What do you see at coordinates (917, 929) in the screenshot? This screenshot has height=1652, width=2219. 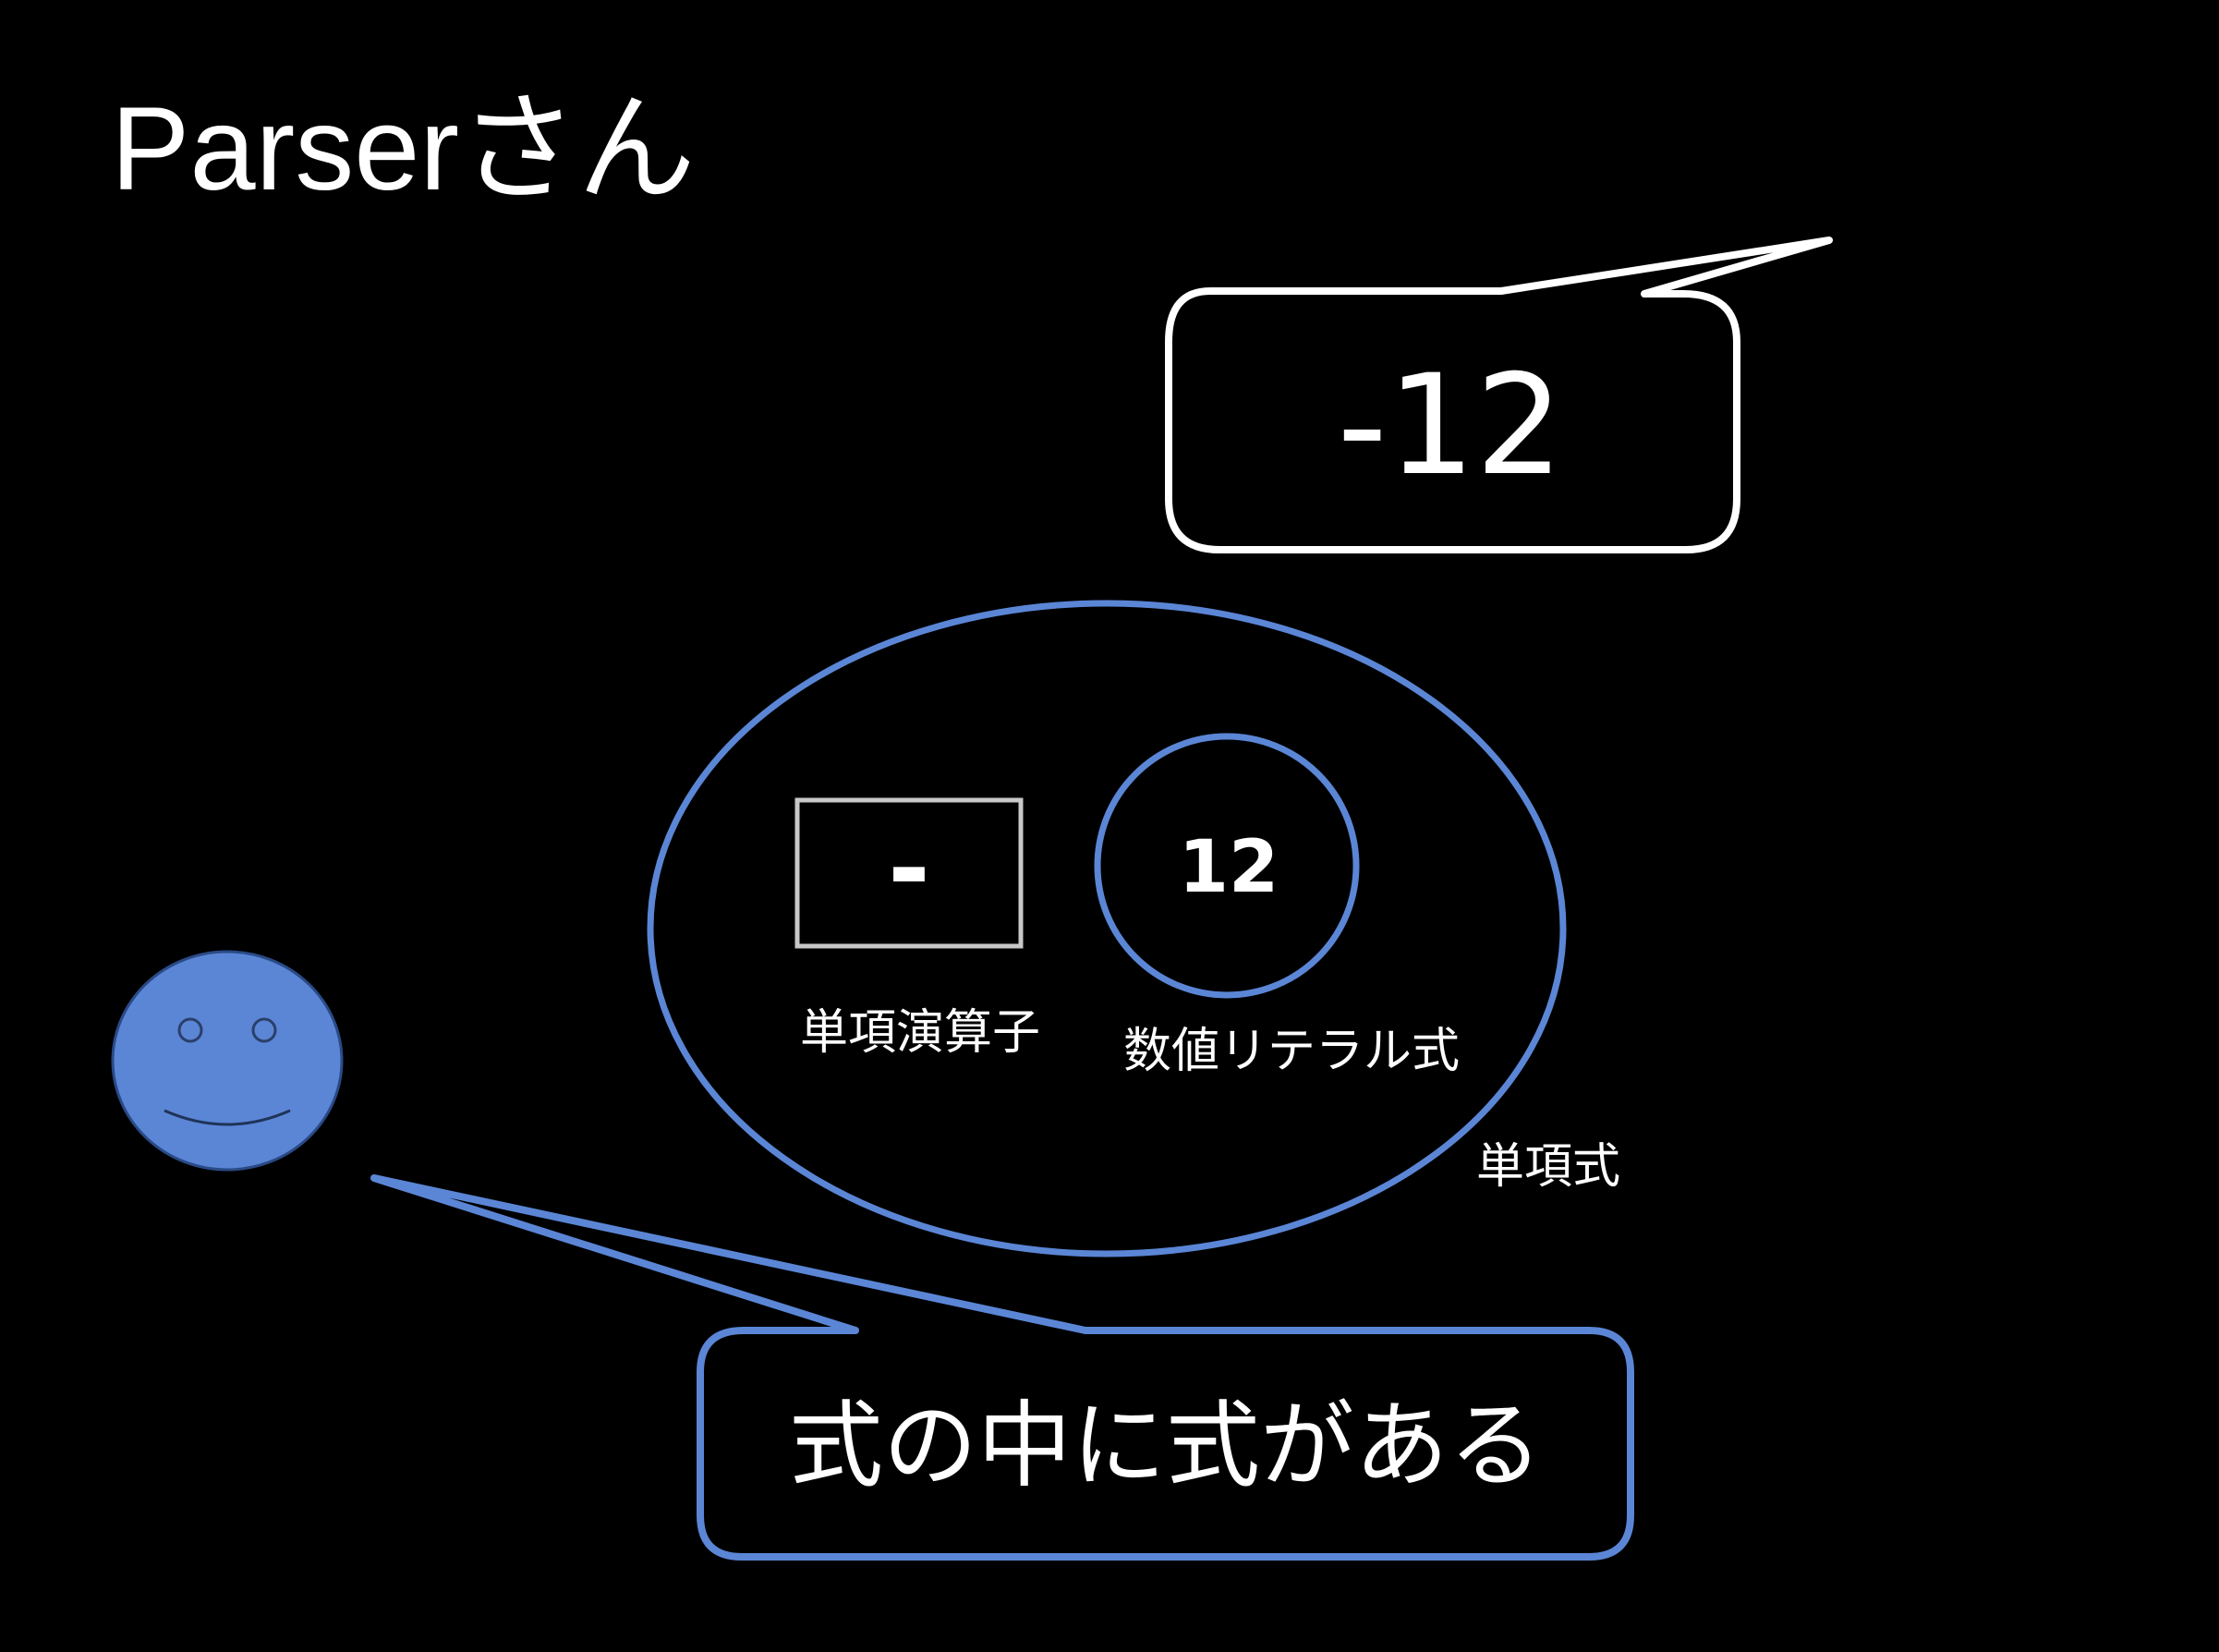 I see `unary-operator-node: - 単項演算子` at bounding box center [917, 929].